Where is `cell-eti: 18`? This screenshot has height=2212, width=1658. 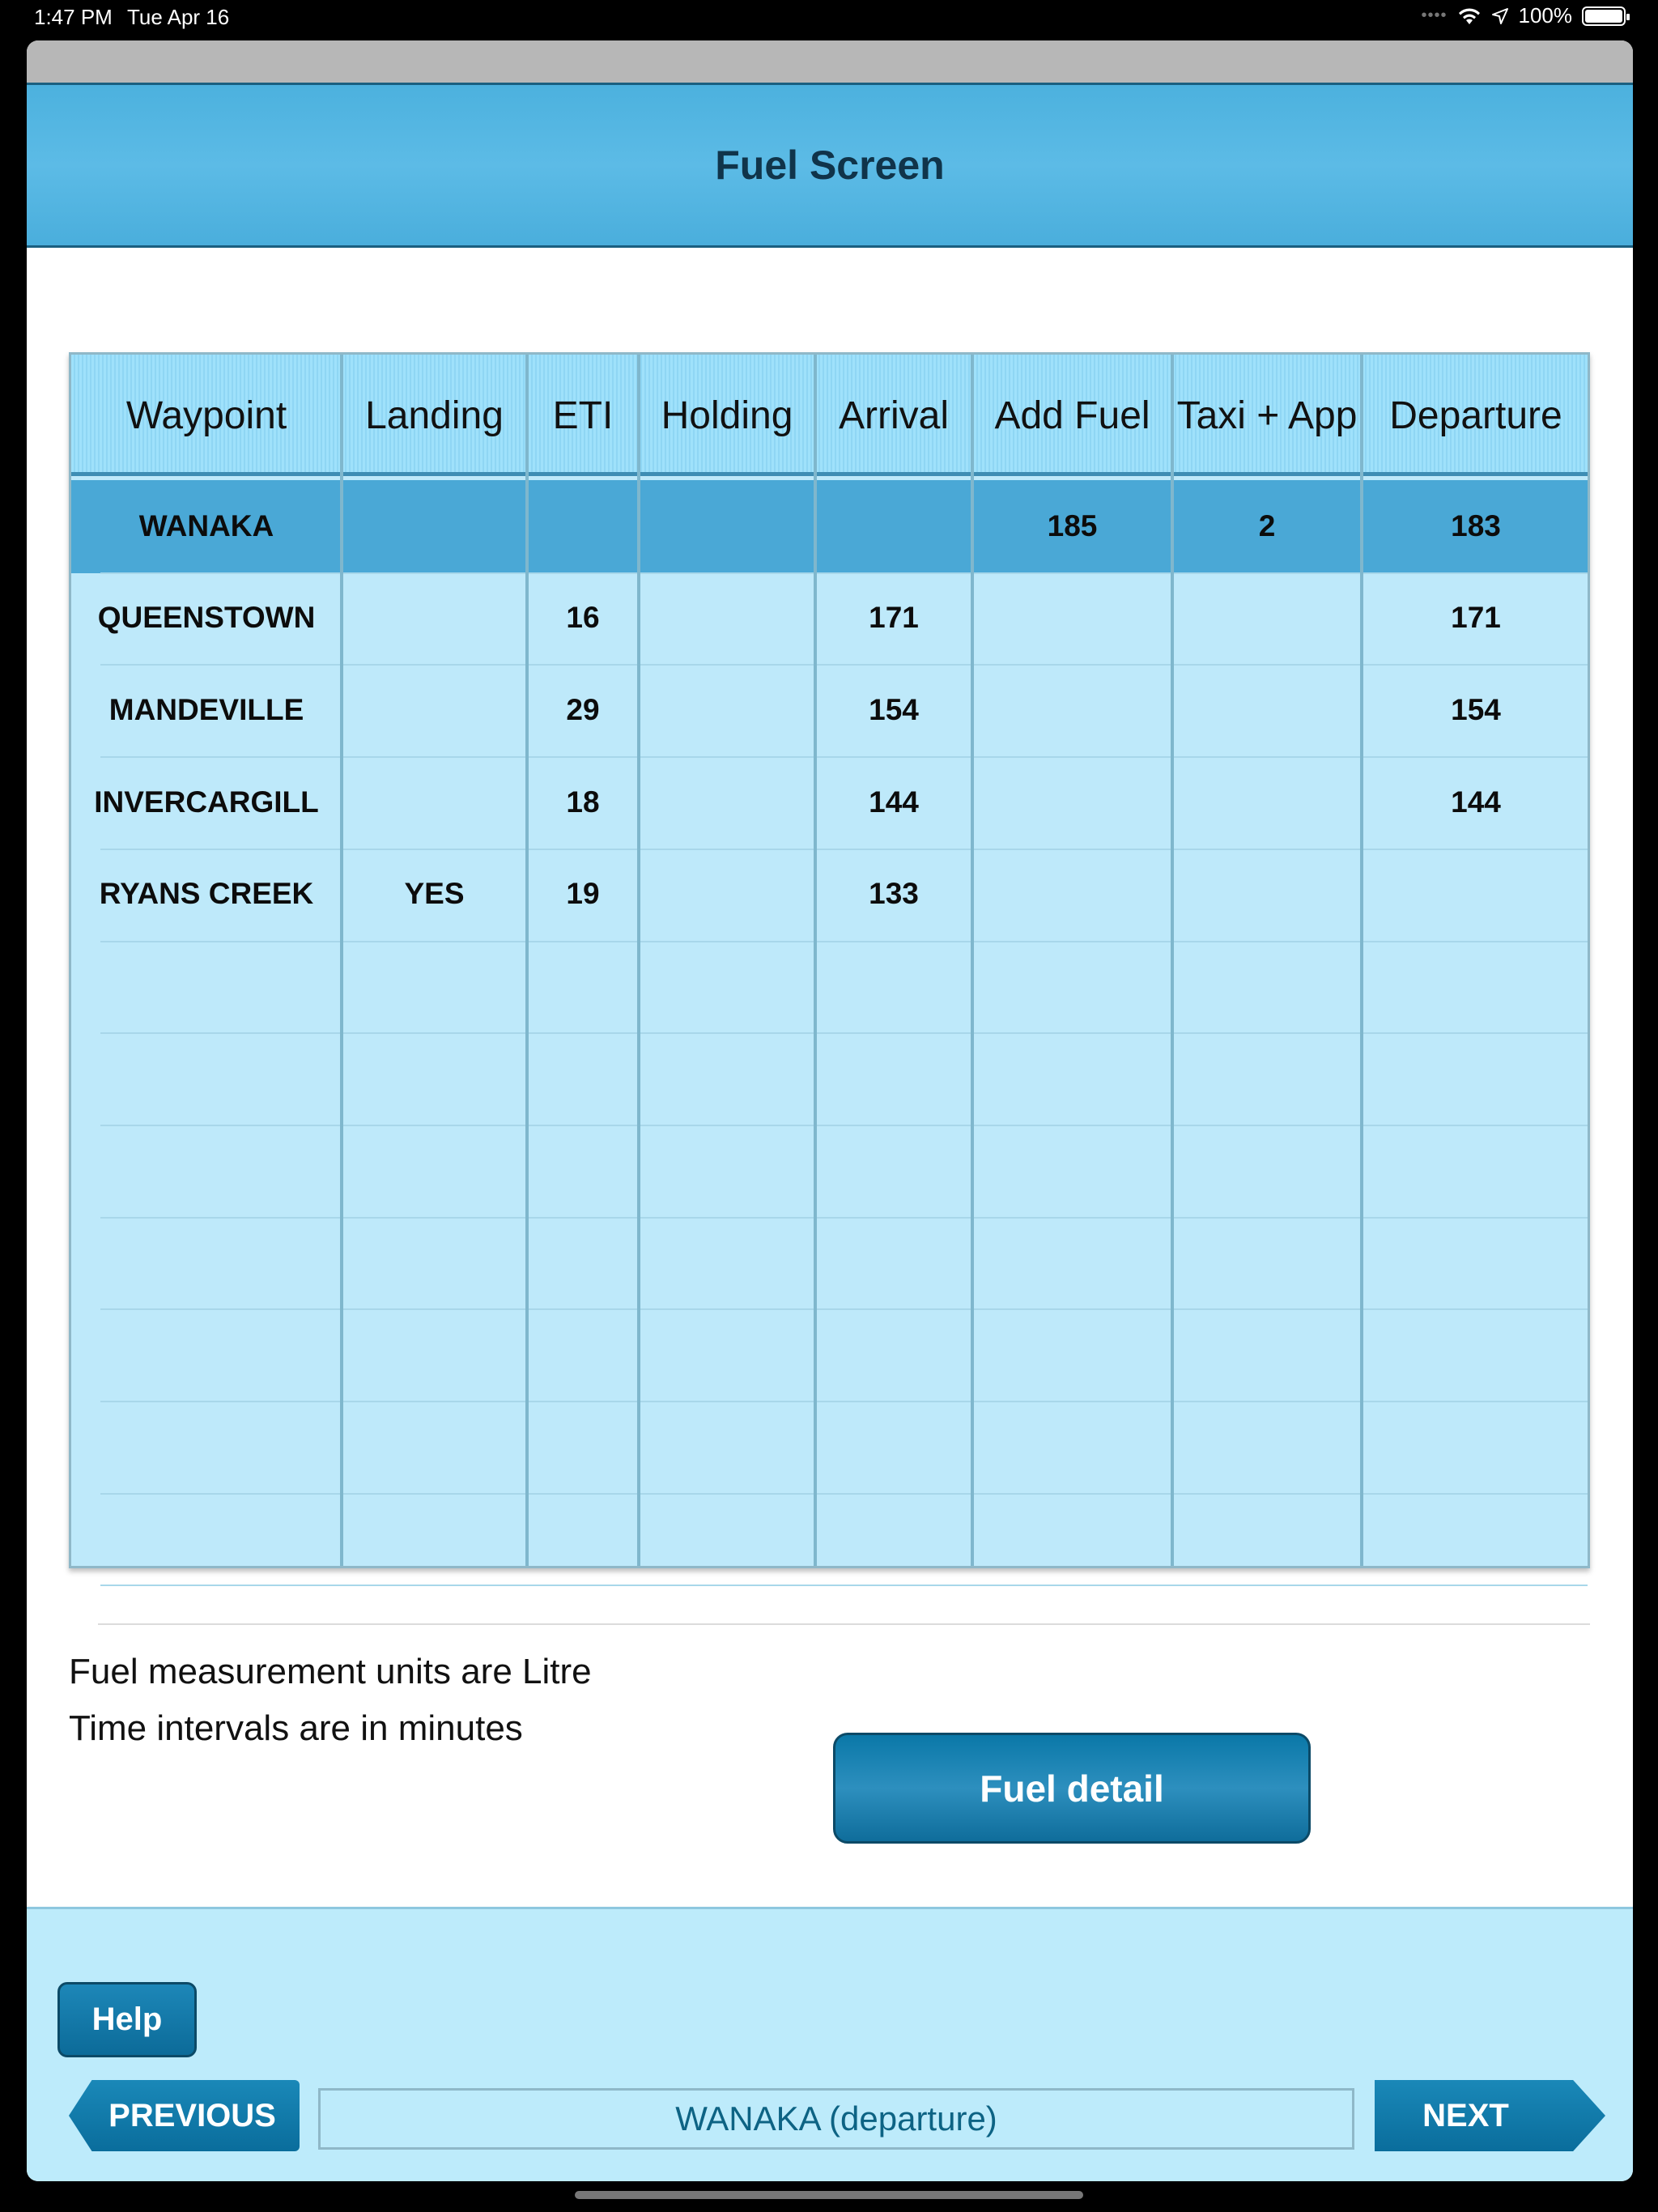 cell-eti: 18 is located at coordinates (583, 802).